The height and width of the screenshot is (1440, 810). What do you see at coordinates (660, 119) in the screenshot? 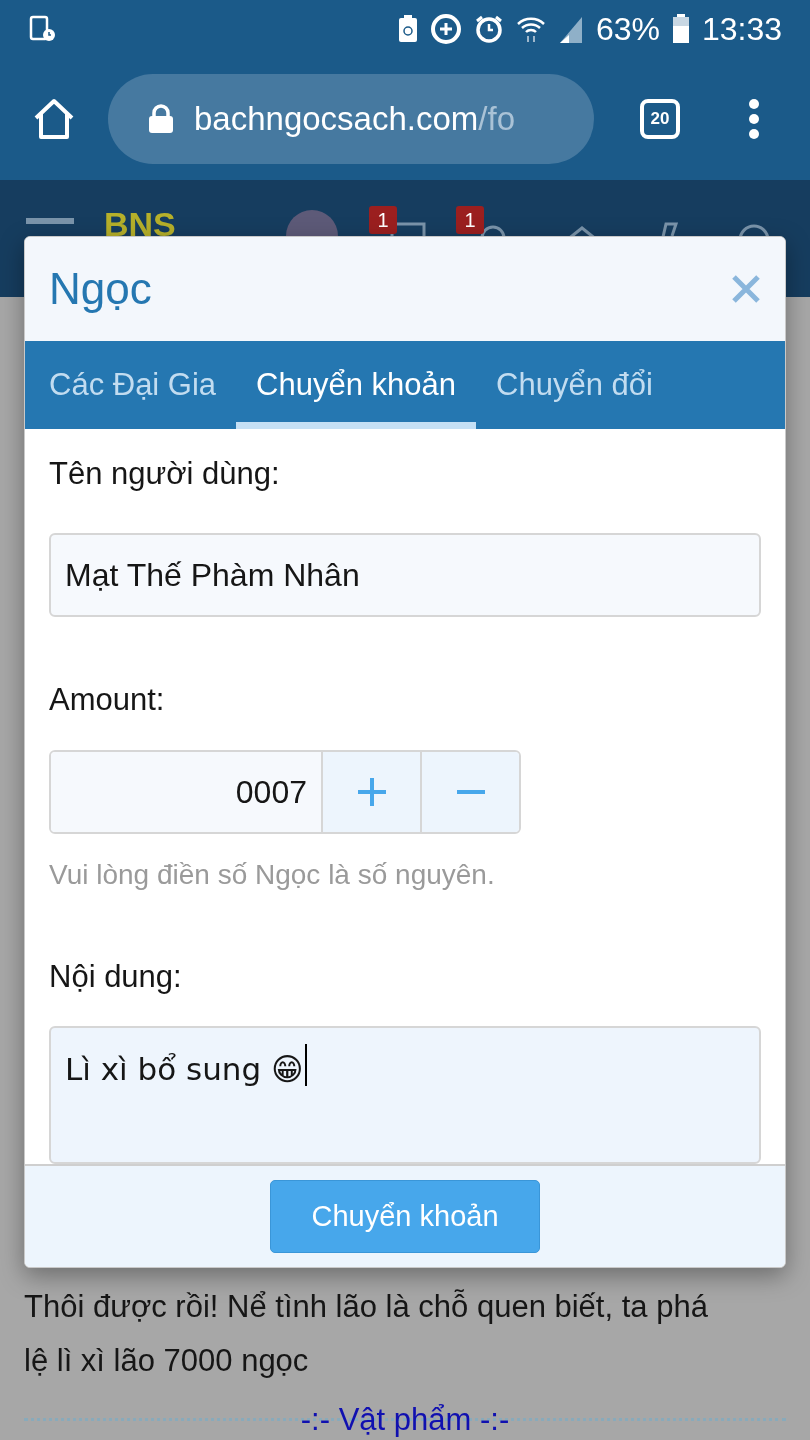
I see `tab-count: 20` at bounding box center [660, 119].